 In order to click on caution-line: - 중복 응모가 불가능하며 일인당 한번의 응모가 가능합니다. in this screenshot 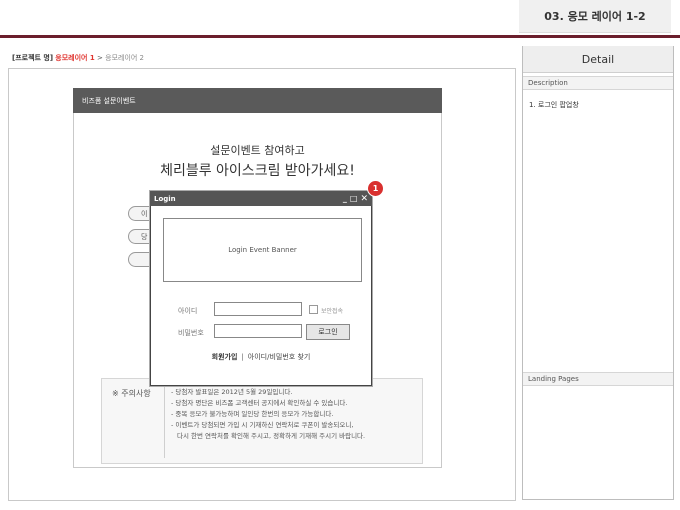, I will do `click(252, 414)`.